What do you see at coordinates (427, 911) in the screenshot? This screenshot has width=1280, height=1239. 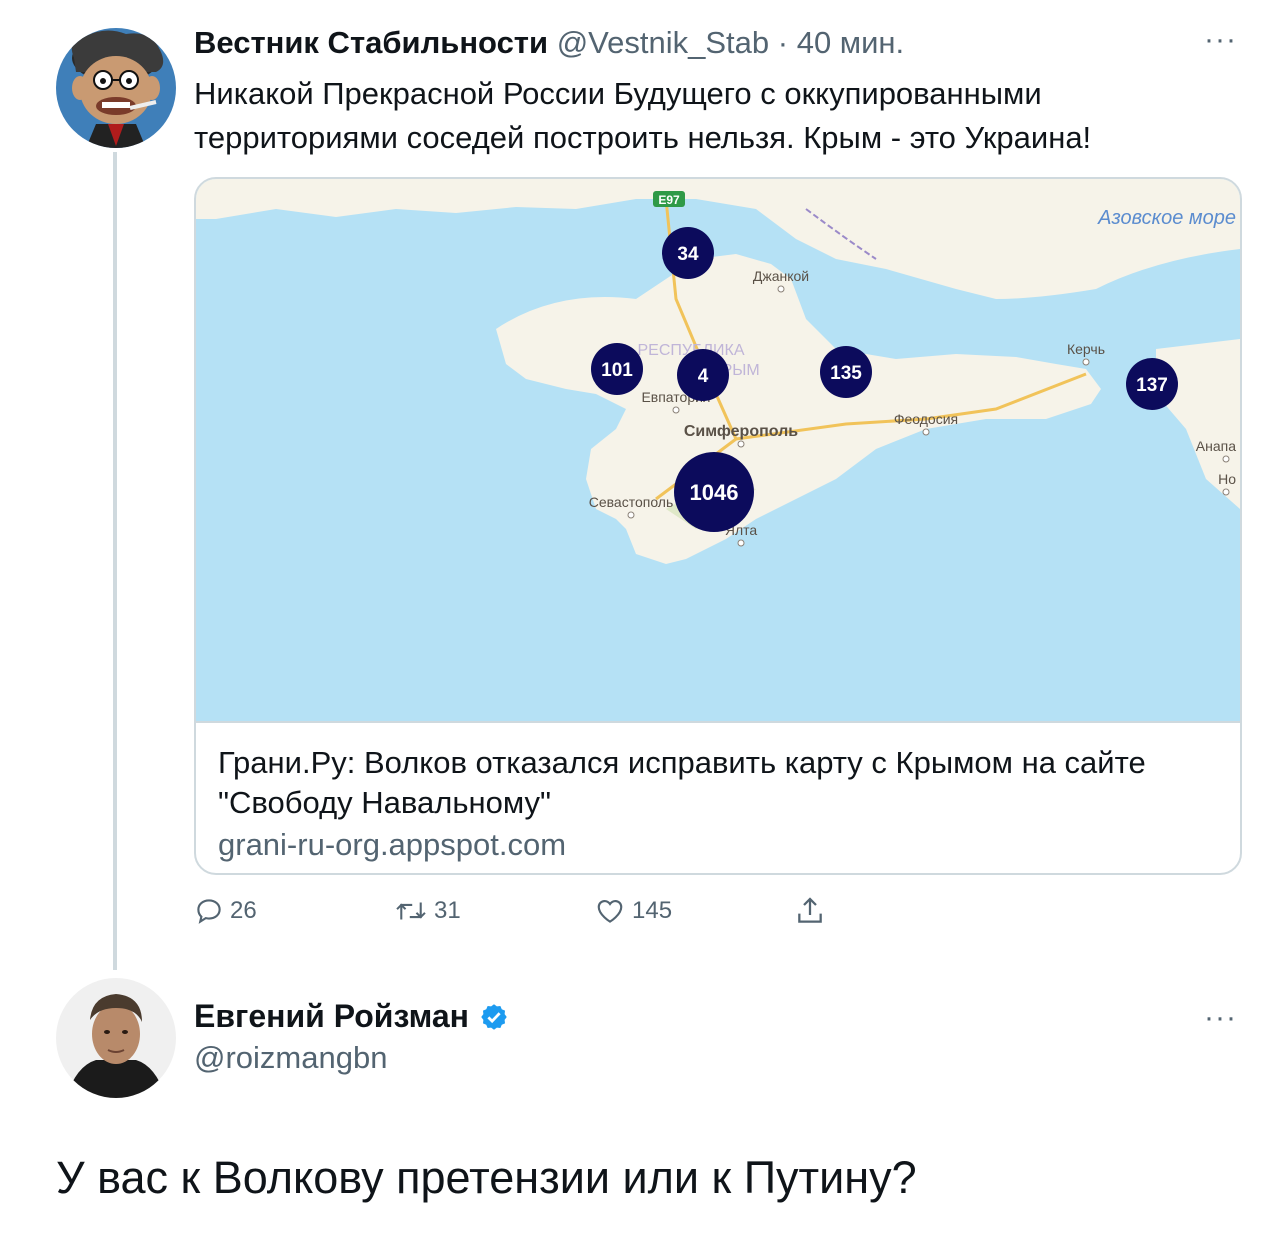 I see `retweet-action: 31` at bounding box center [427, 911].